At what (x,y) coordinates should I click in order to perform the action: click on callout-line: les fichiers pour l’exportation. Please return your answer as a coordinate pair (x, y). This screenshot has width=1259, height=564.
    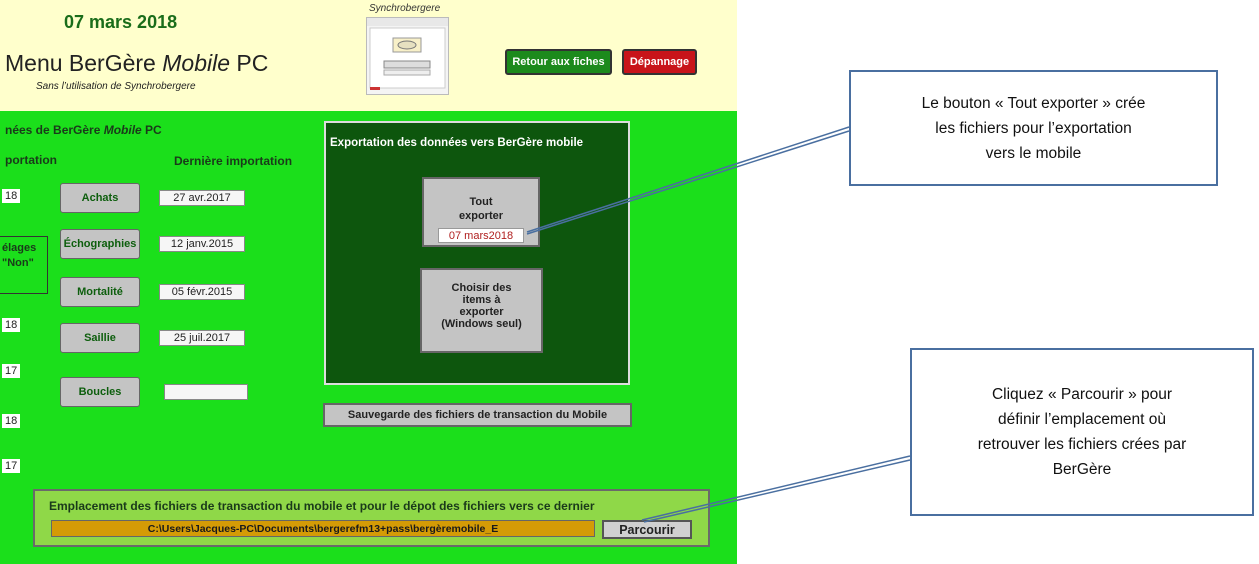
    Looking at the image, I should click on (1033, 128).